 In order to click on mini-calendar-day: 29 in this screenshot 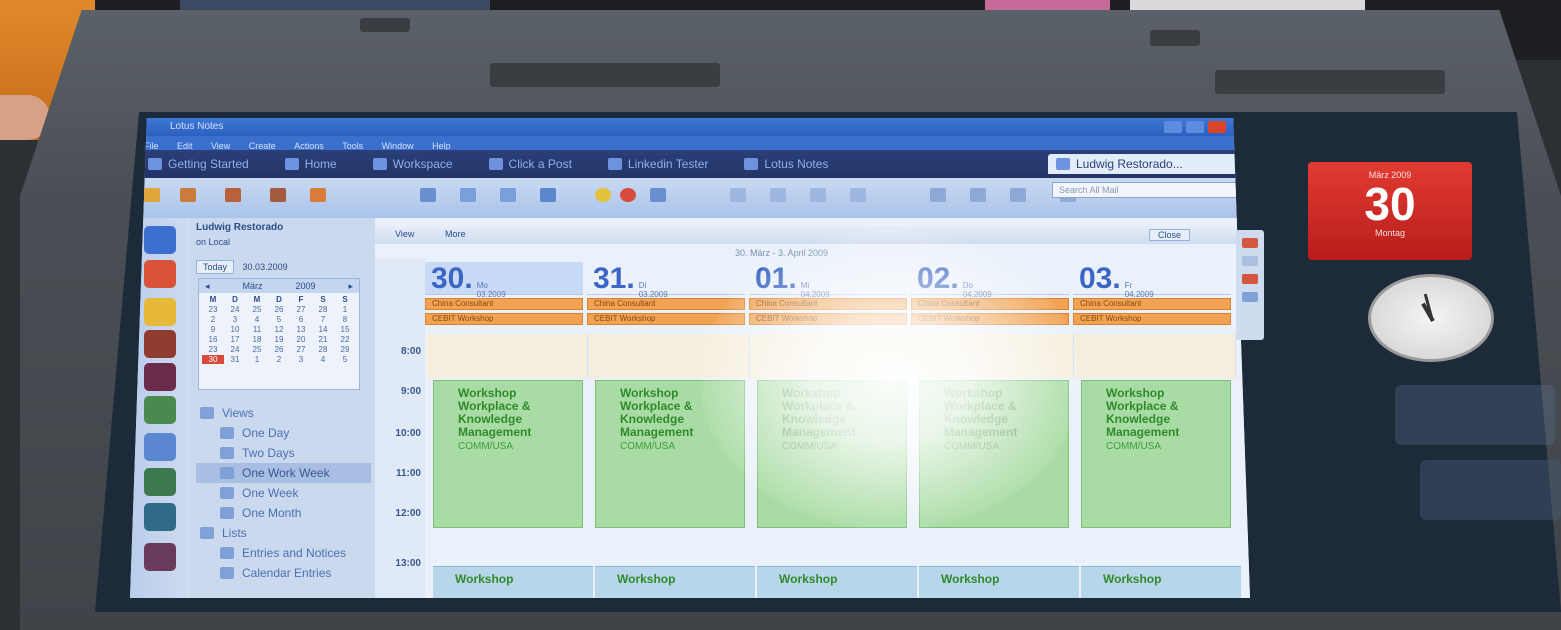, I will do `click(345, 349)`.